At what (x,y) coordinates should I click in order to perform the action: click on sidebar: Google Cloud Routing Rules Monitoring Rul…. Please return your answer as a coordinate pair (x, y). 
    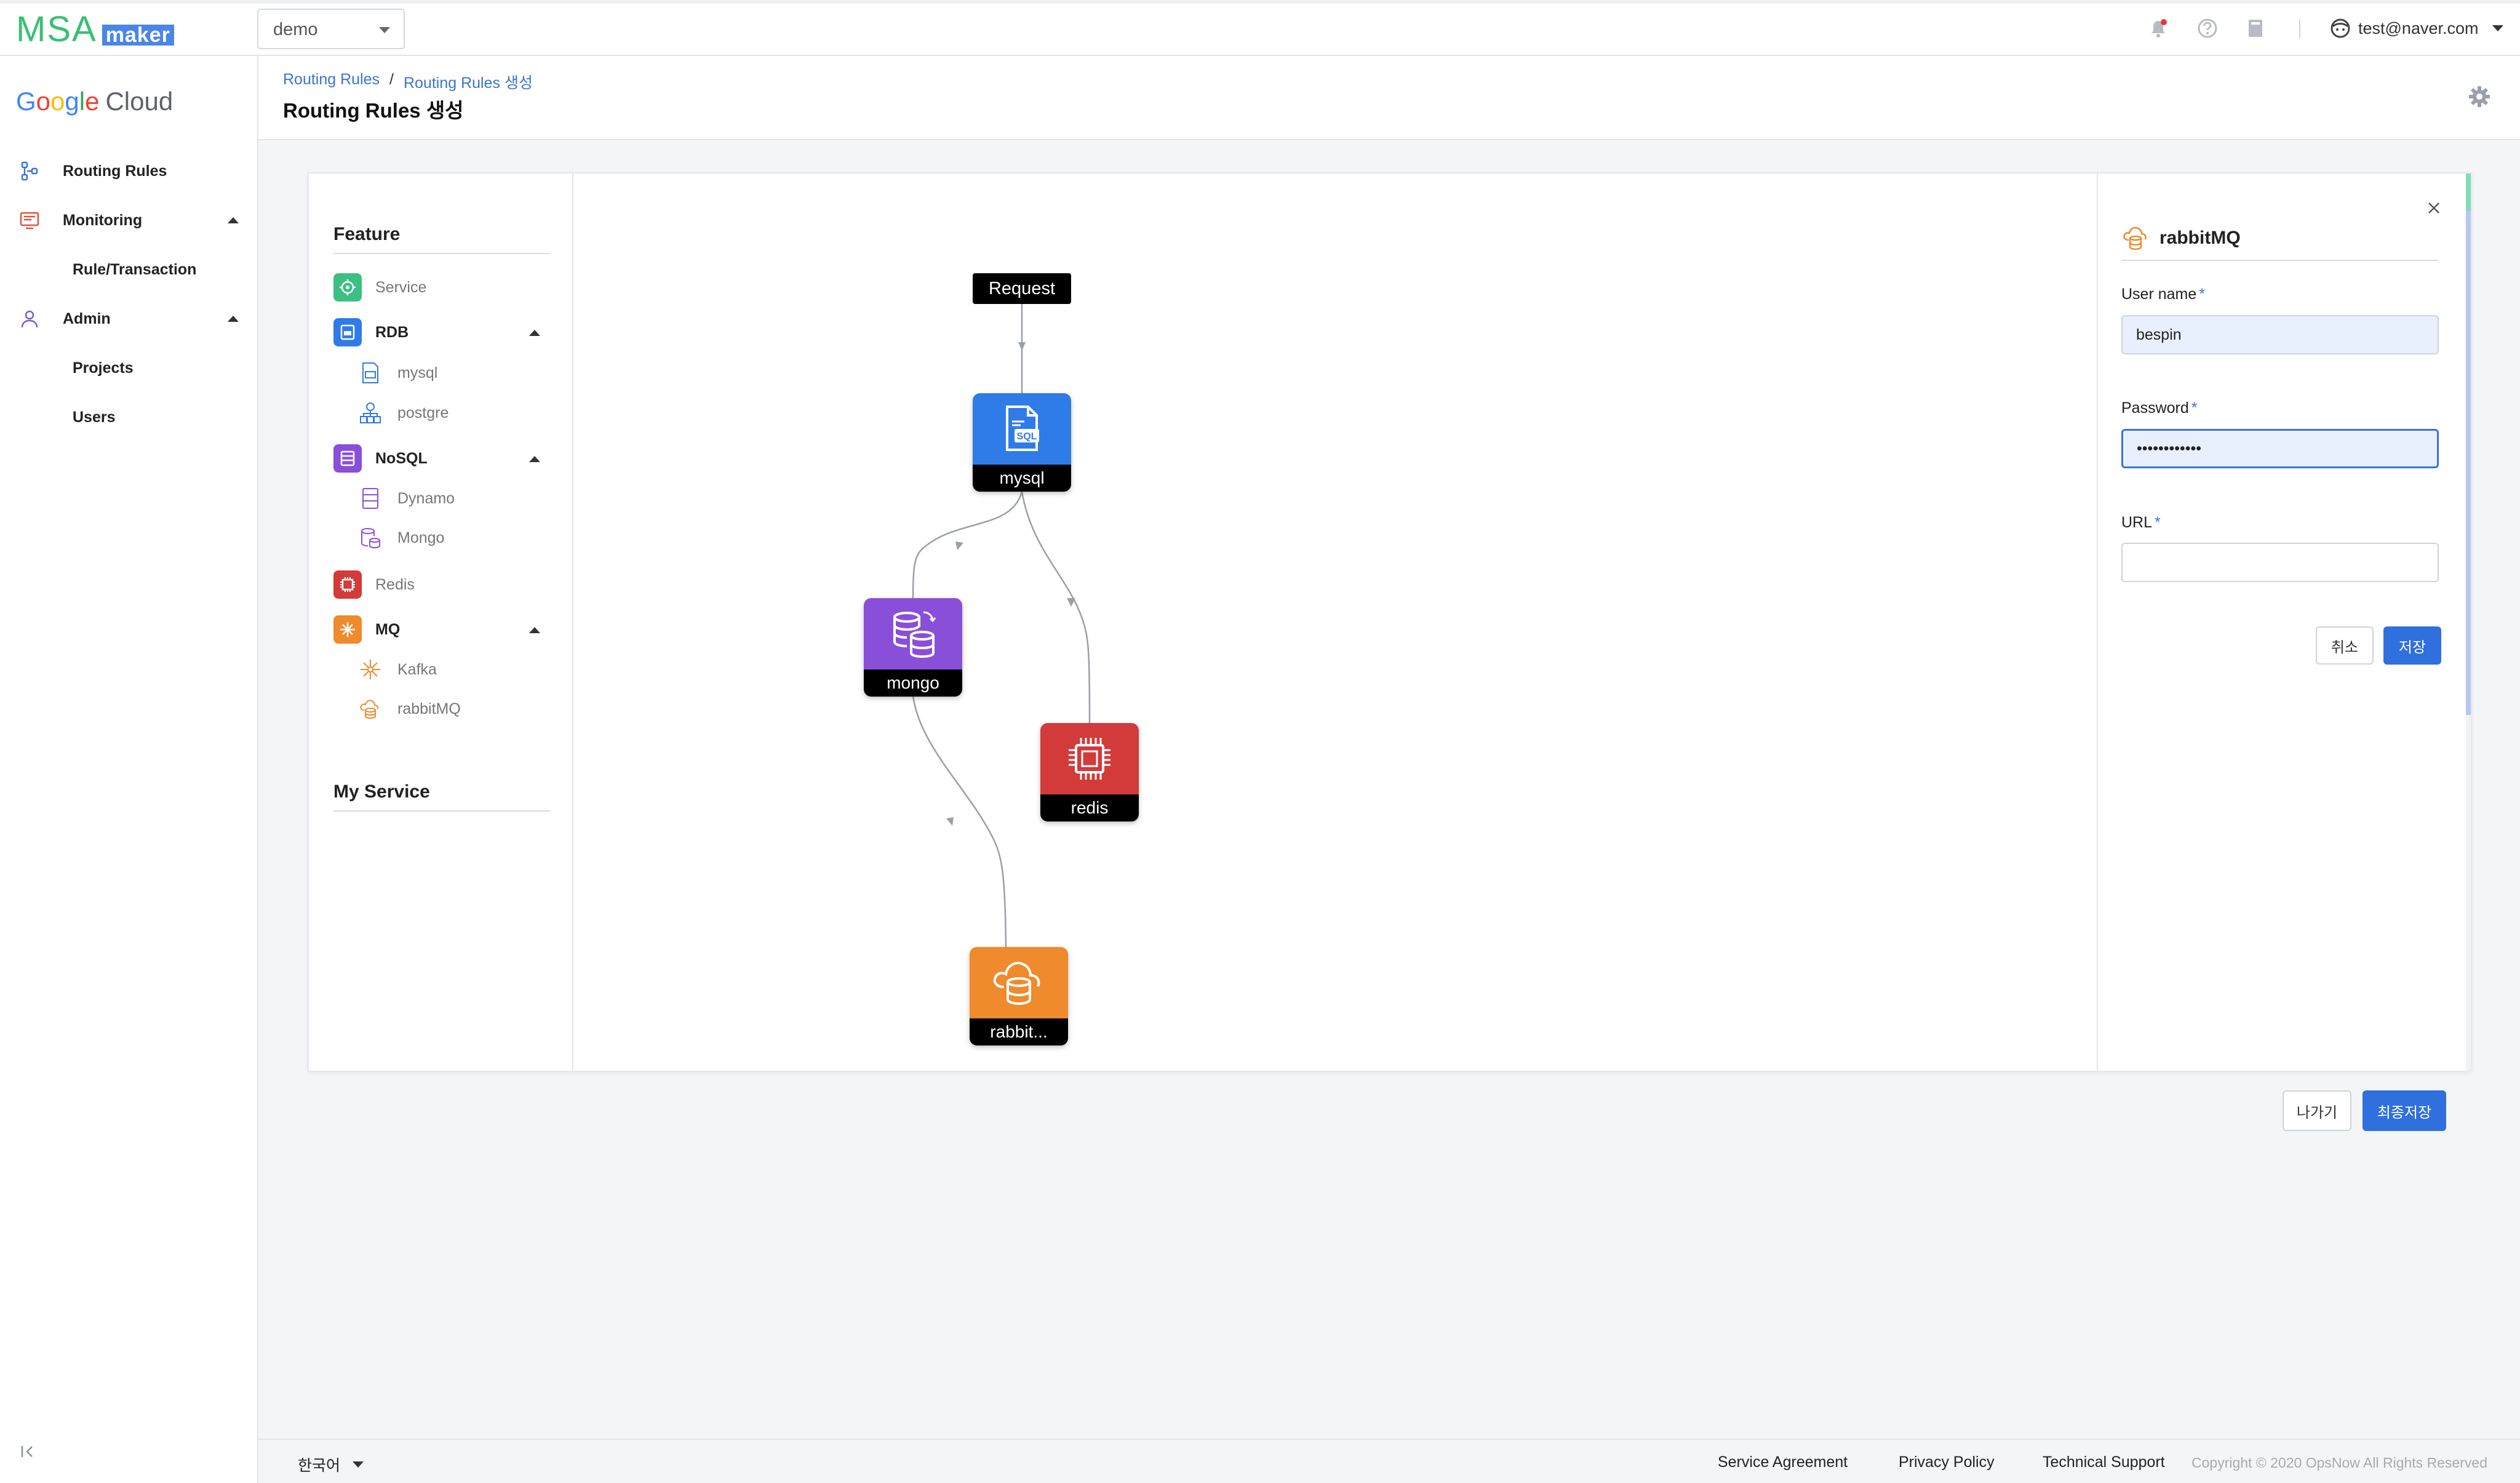
    Looking at the image, I should click on (129, 769).